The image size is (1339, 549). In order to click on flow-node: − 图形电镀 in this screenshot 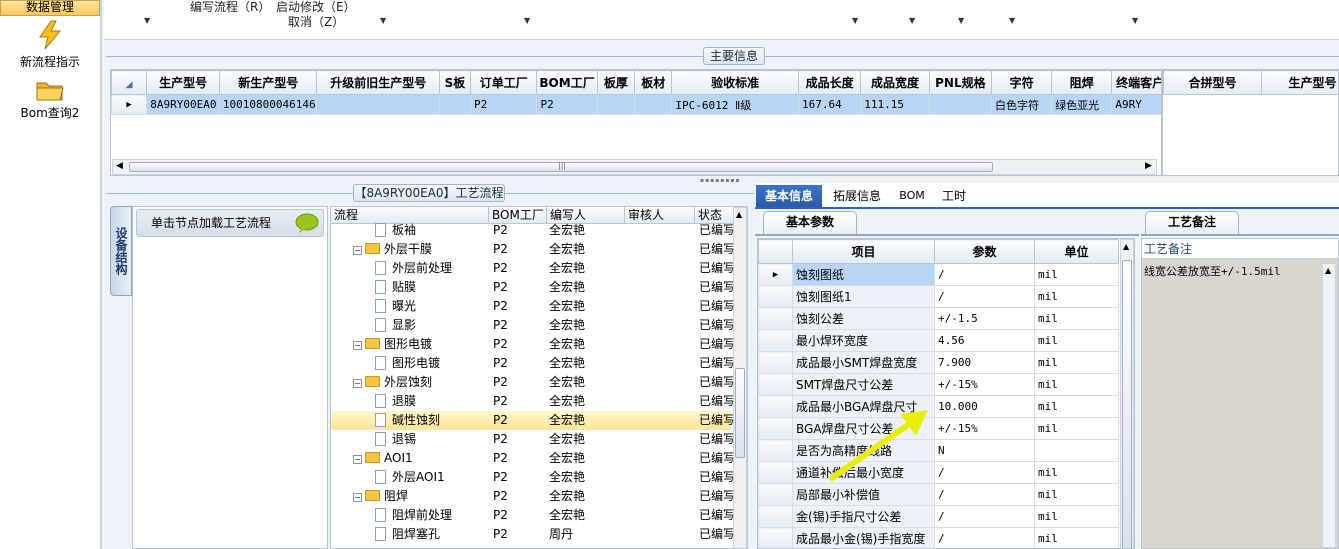, I will do `click(421, 344)`.